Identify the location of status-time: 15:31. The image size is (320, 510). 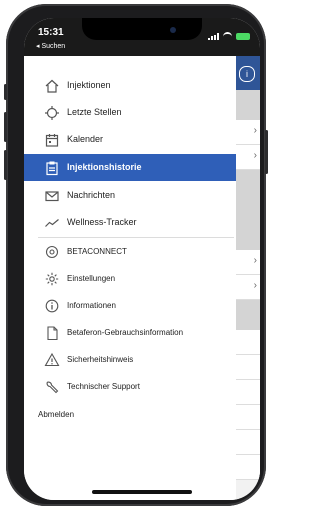
(51, 32).